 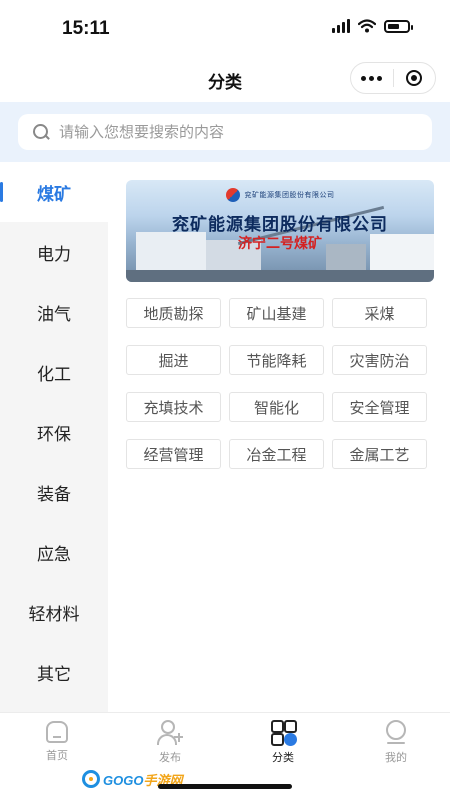 I want to click on sidebar-item-label: 应急, so click(x=54, y=554).